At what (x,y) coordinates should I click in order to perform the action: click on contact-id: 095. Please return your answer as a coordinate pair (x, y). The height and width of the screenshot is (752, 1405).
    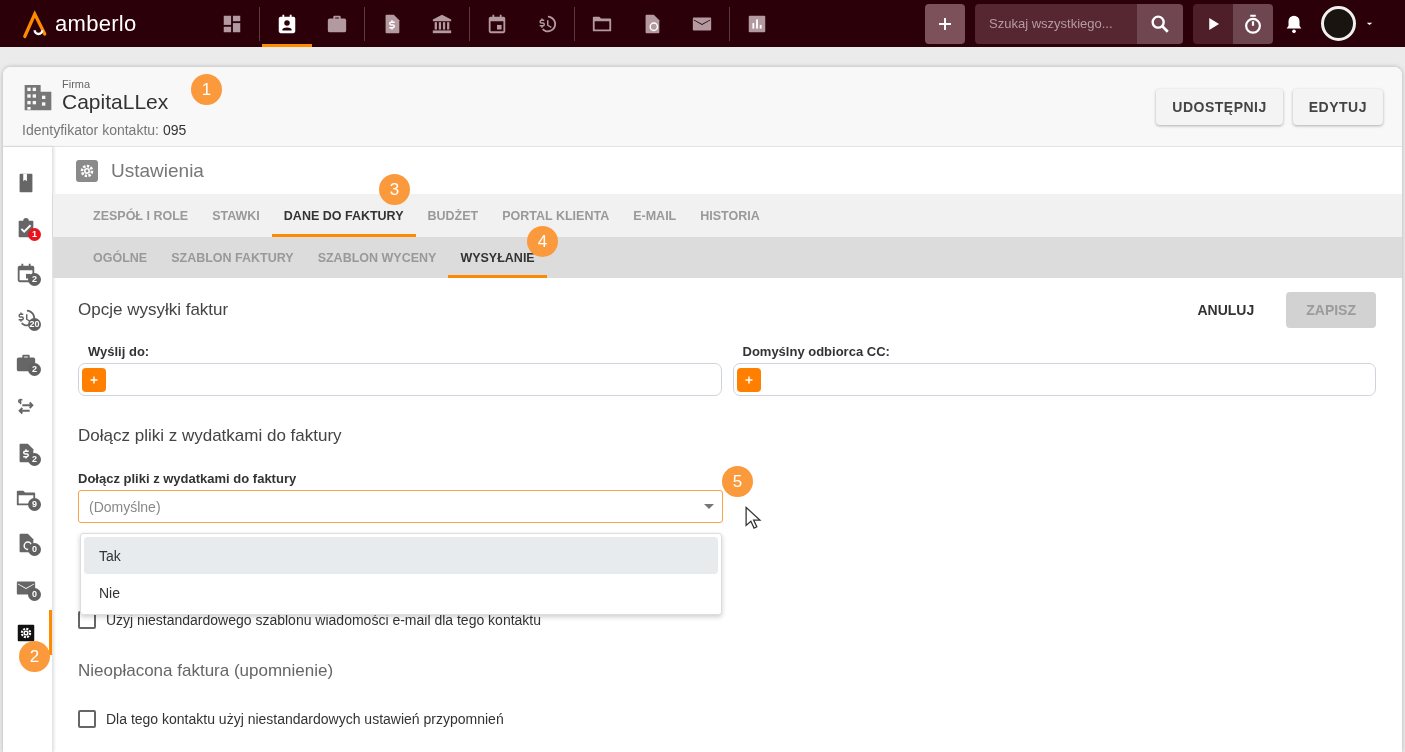
    Looking at the image, I should click on (174, 131).